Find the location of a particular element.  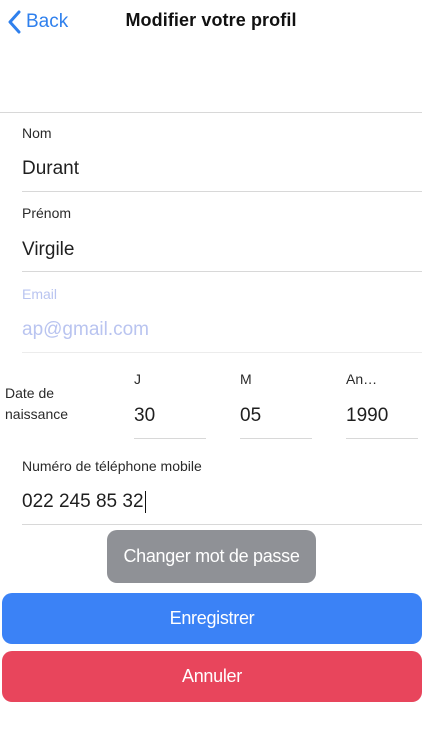

header-bar: Back Modifier votre profil is located at coordinates (211, 22).